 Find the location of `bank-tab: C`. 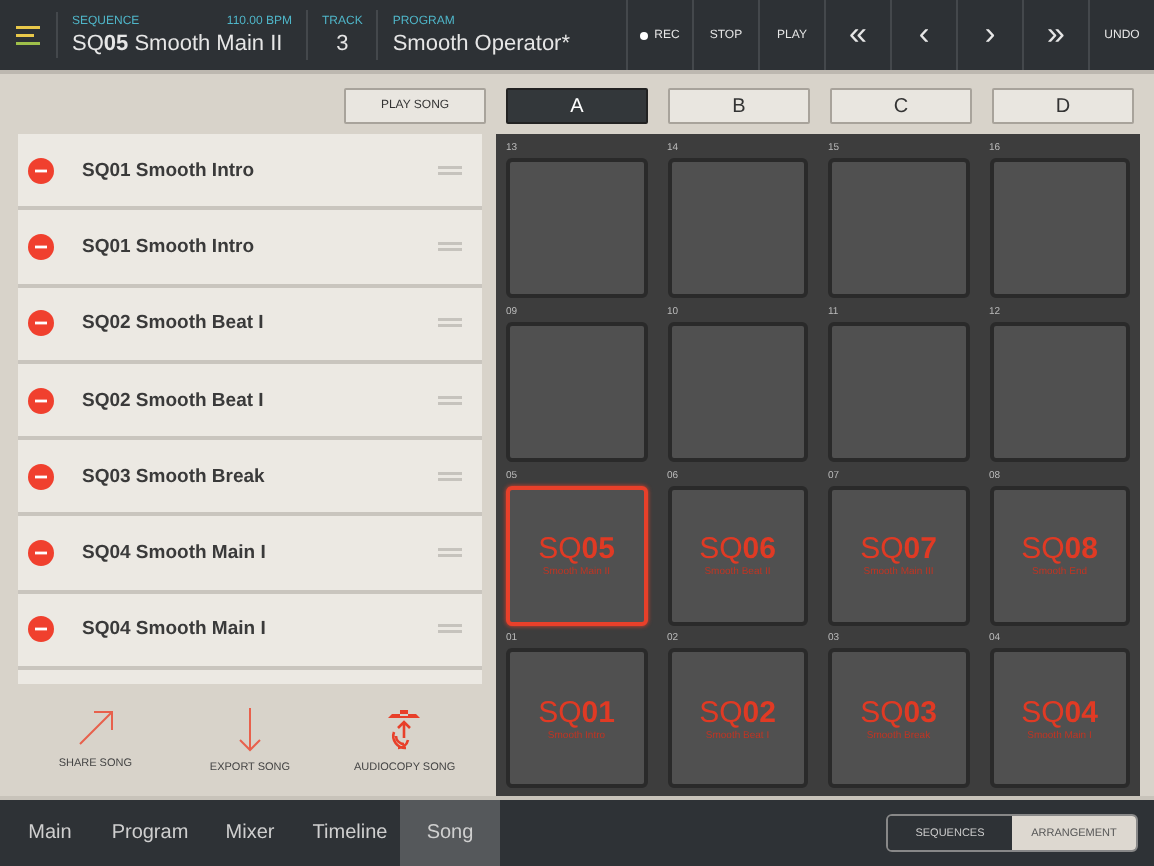

bank-tab: C is located at coordinates (901, 106).